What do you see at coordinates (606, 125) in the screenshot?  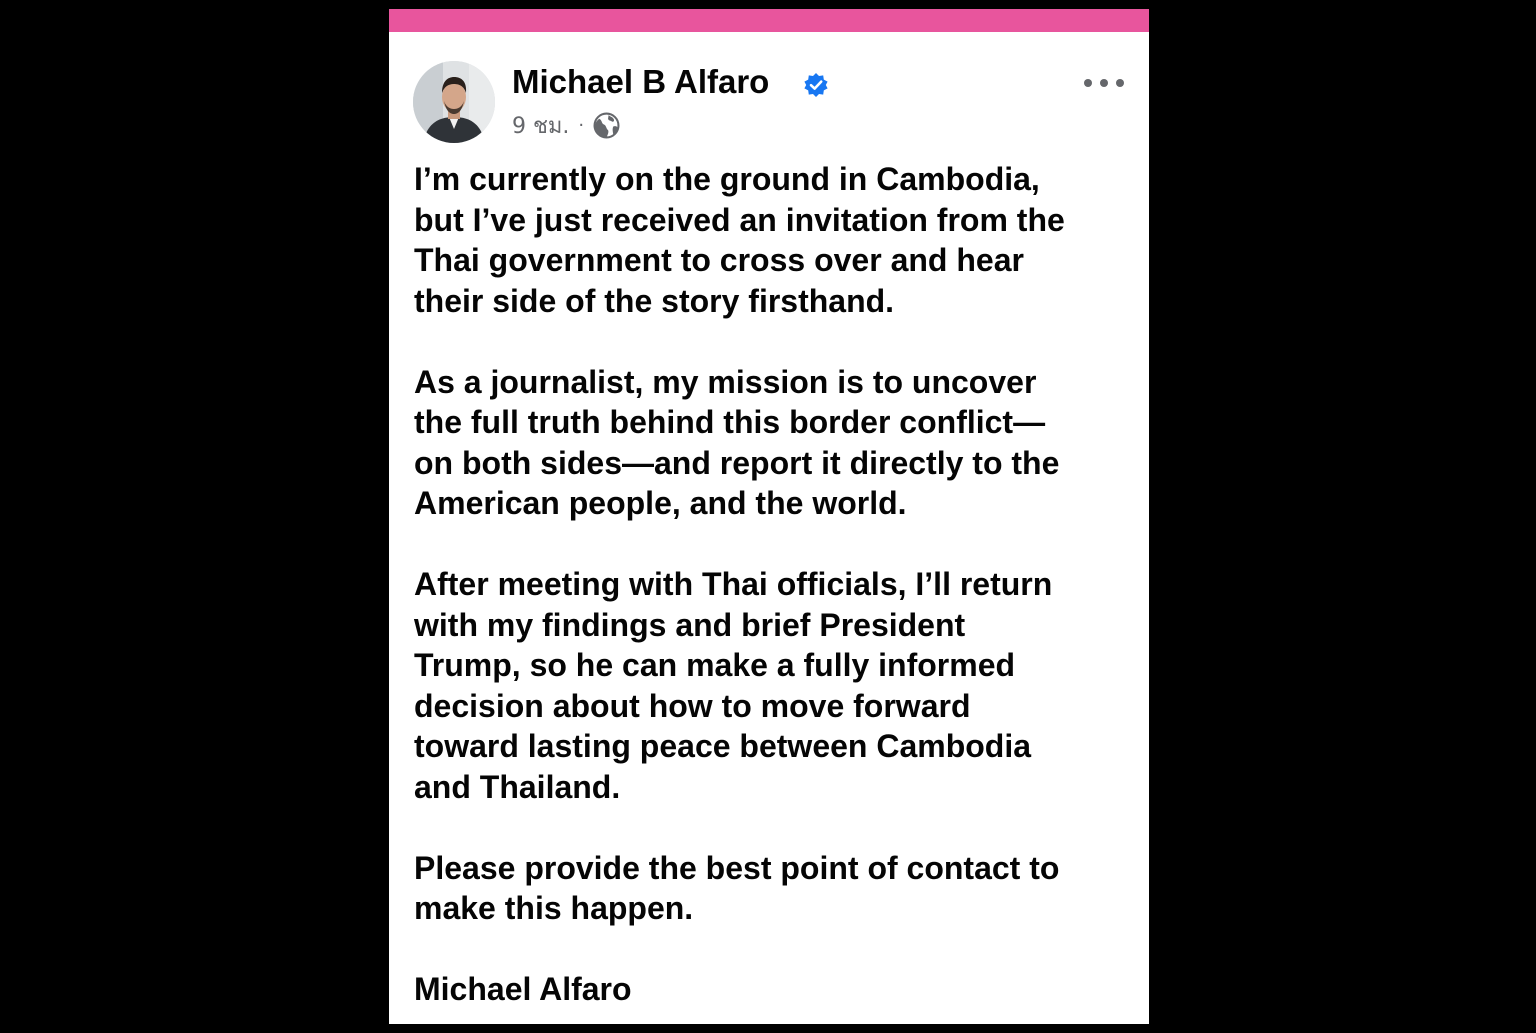 I see `globe-icon` at bounding box center [606, 125].